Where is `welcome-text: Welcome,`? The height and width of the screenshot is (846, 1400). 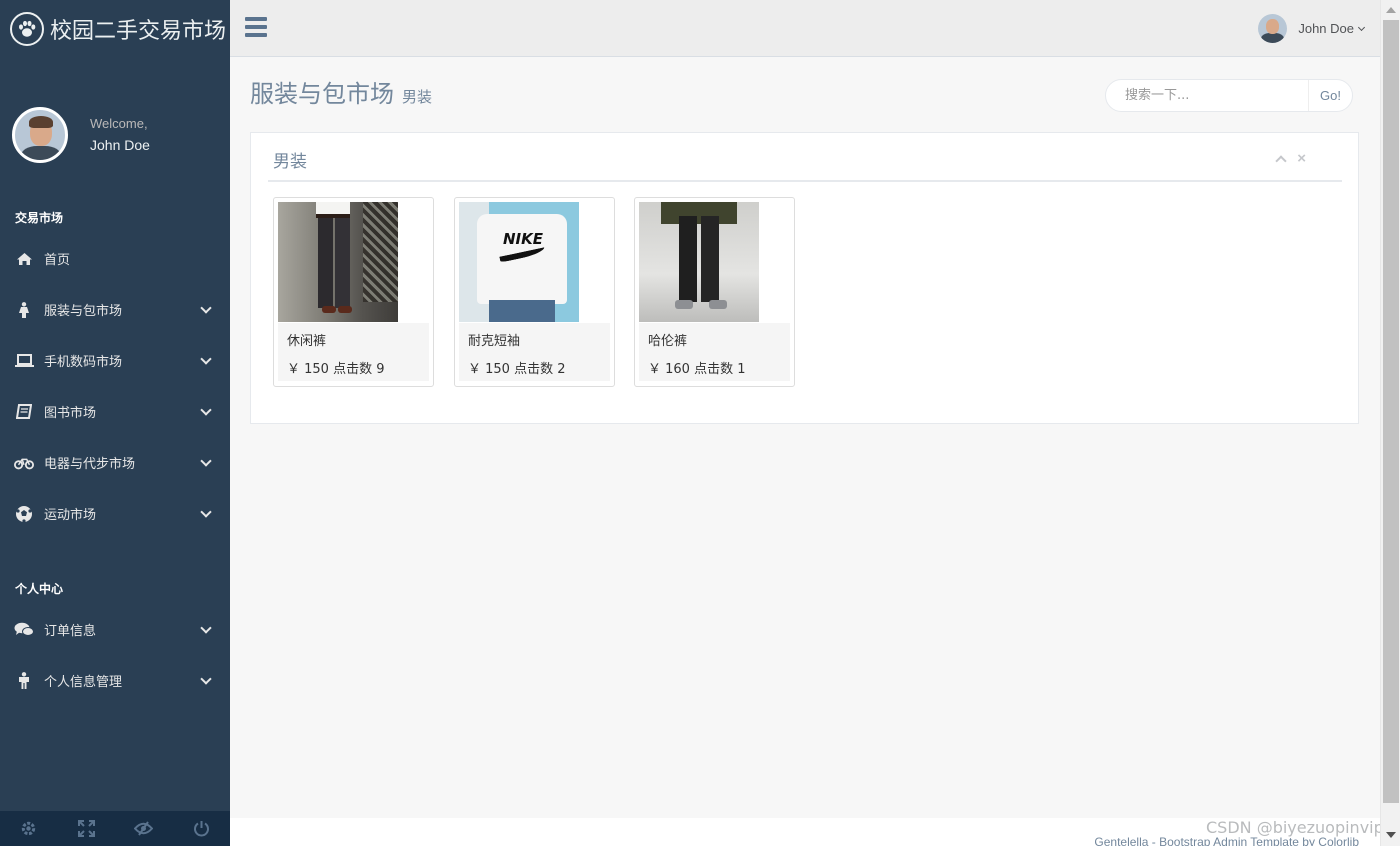 welcome-text: Welcome, is located at coordinates (119, 123).